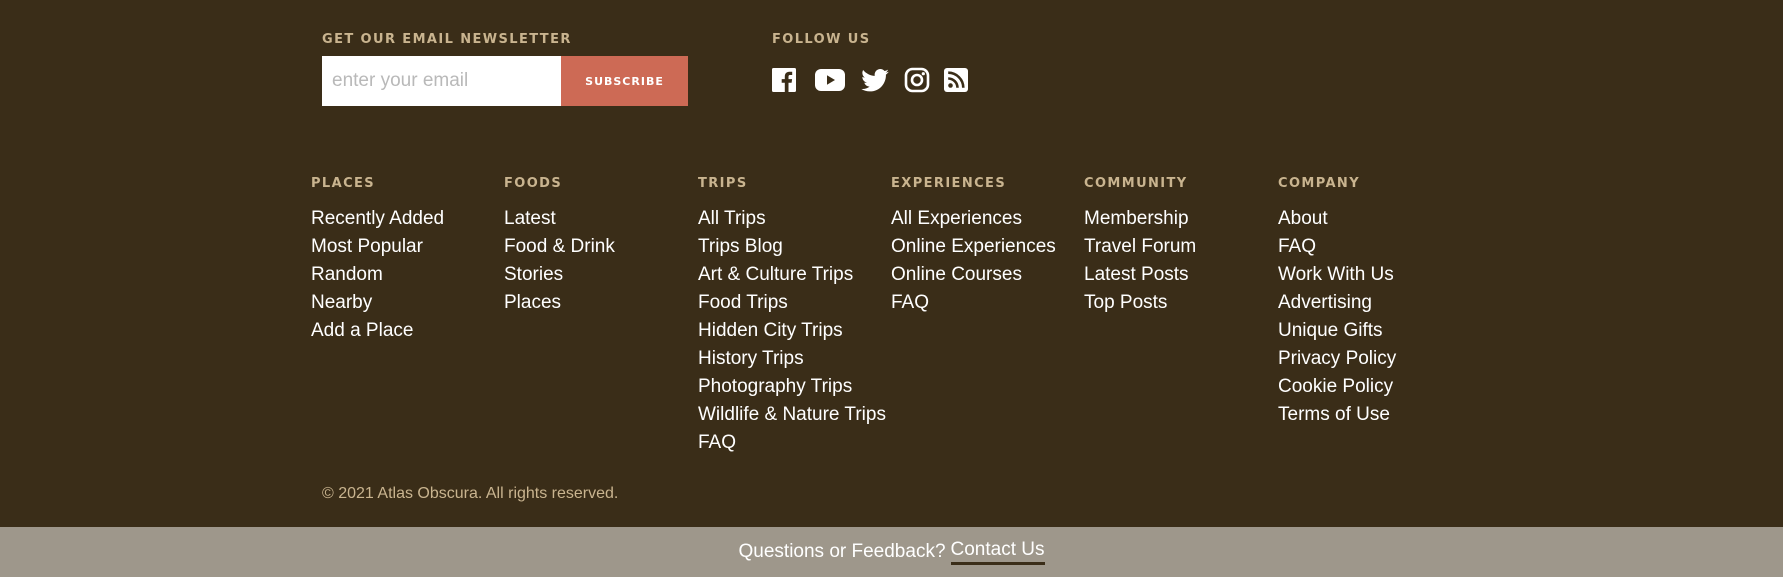 This screenshot has height=577, width=1783. Describe the element at coordinates (793, 247) in the screenshot. I see `footer-link: Trips Blog` at that location.